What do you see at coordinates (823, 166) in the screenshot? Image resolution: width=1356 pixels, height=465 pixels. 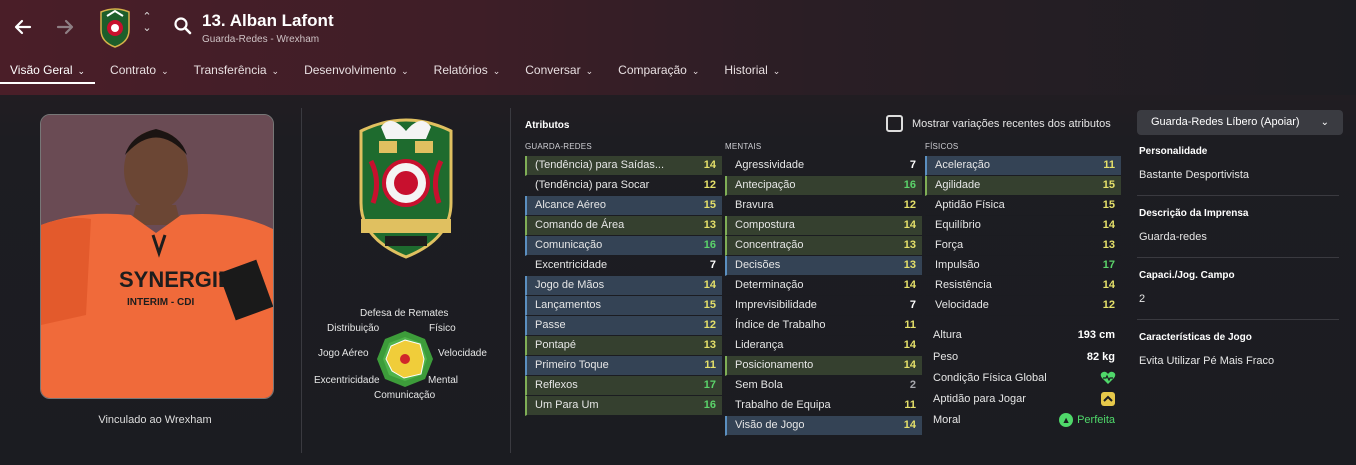 I see `attribute-row: Agressividade 7` at bounding box center [823, 166].